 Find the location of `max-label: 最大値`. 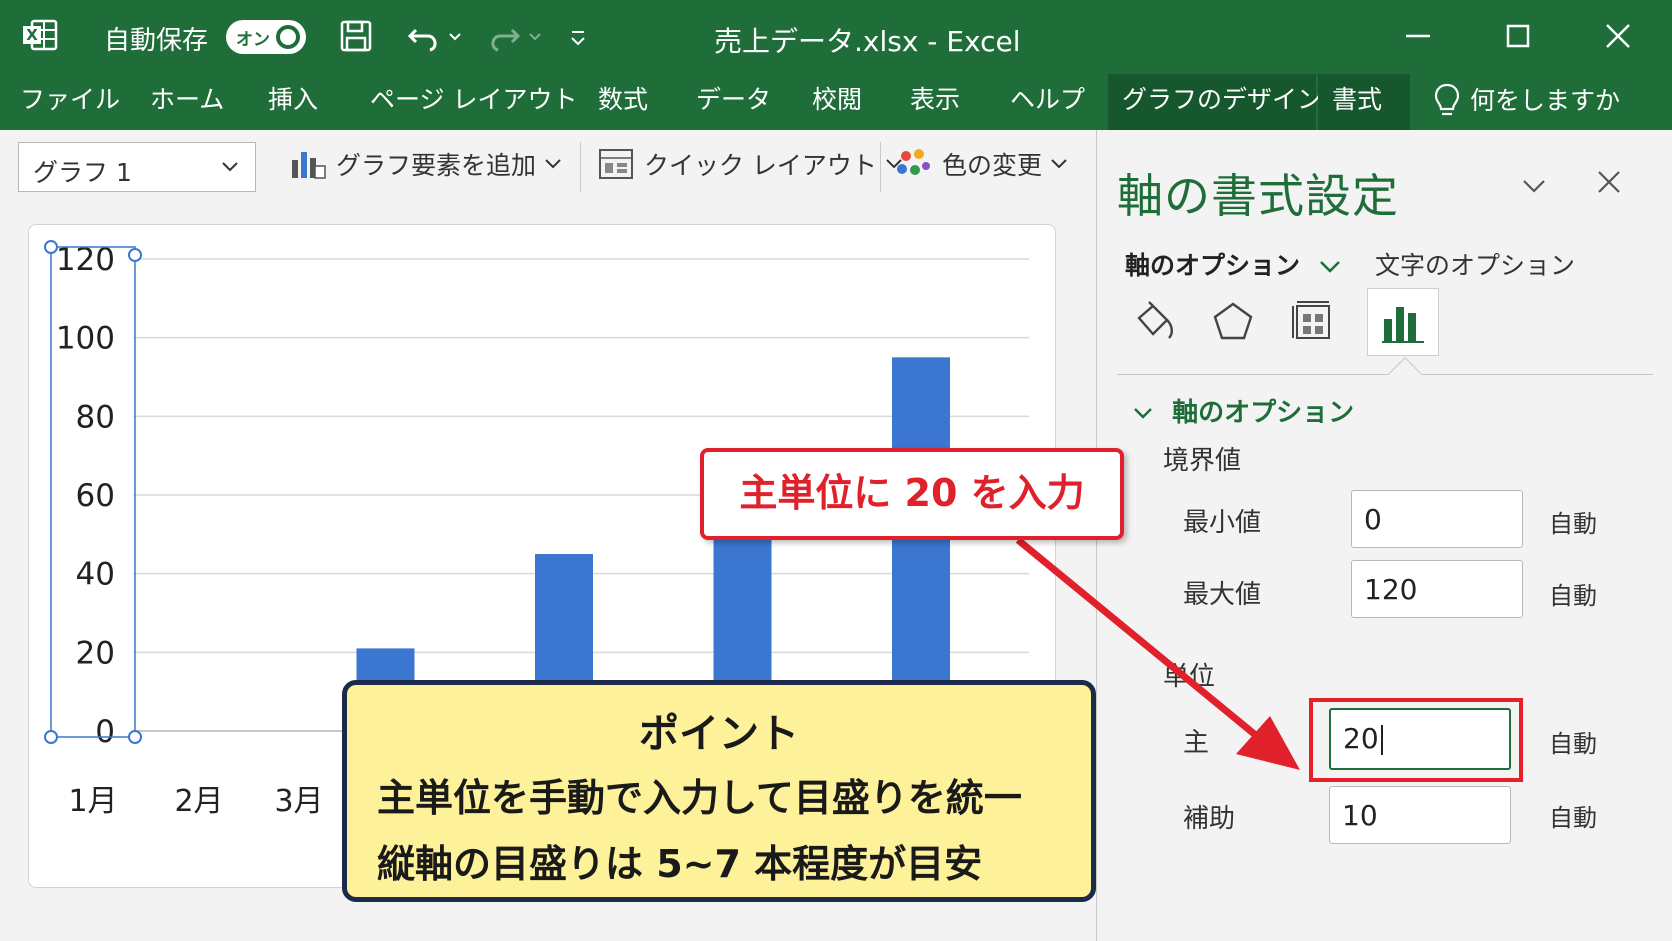

max-label: 最大値 is located at coordinates (1222, 595).